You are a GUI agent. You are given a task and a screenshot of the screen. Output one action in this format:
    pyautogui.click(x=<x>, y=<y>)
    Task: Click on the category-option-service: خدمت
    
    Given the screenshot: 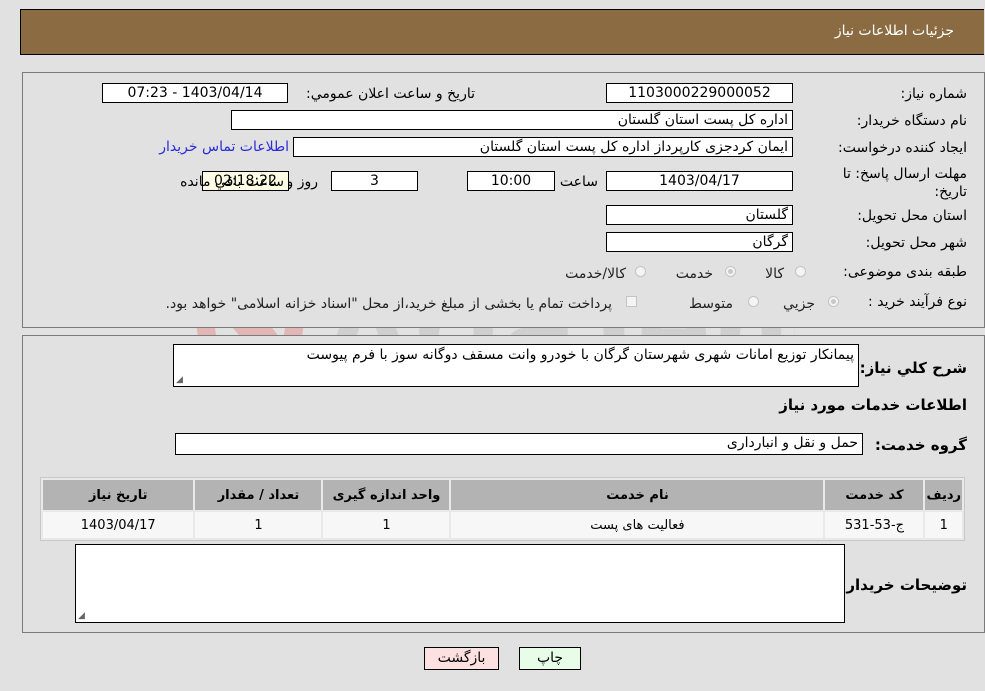 What is the action you would take?
    pyautogui.click(x=694, y=274)
    